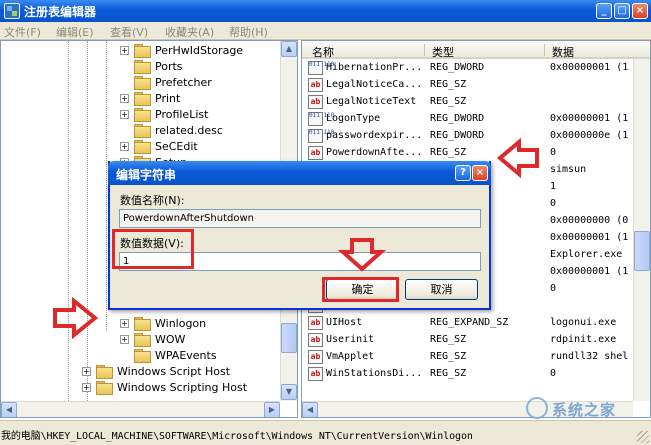  Describe the element at coordinates (176, 146) in the screenshot. I see `tree-item-label: SeCEdit` at that location.